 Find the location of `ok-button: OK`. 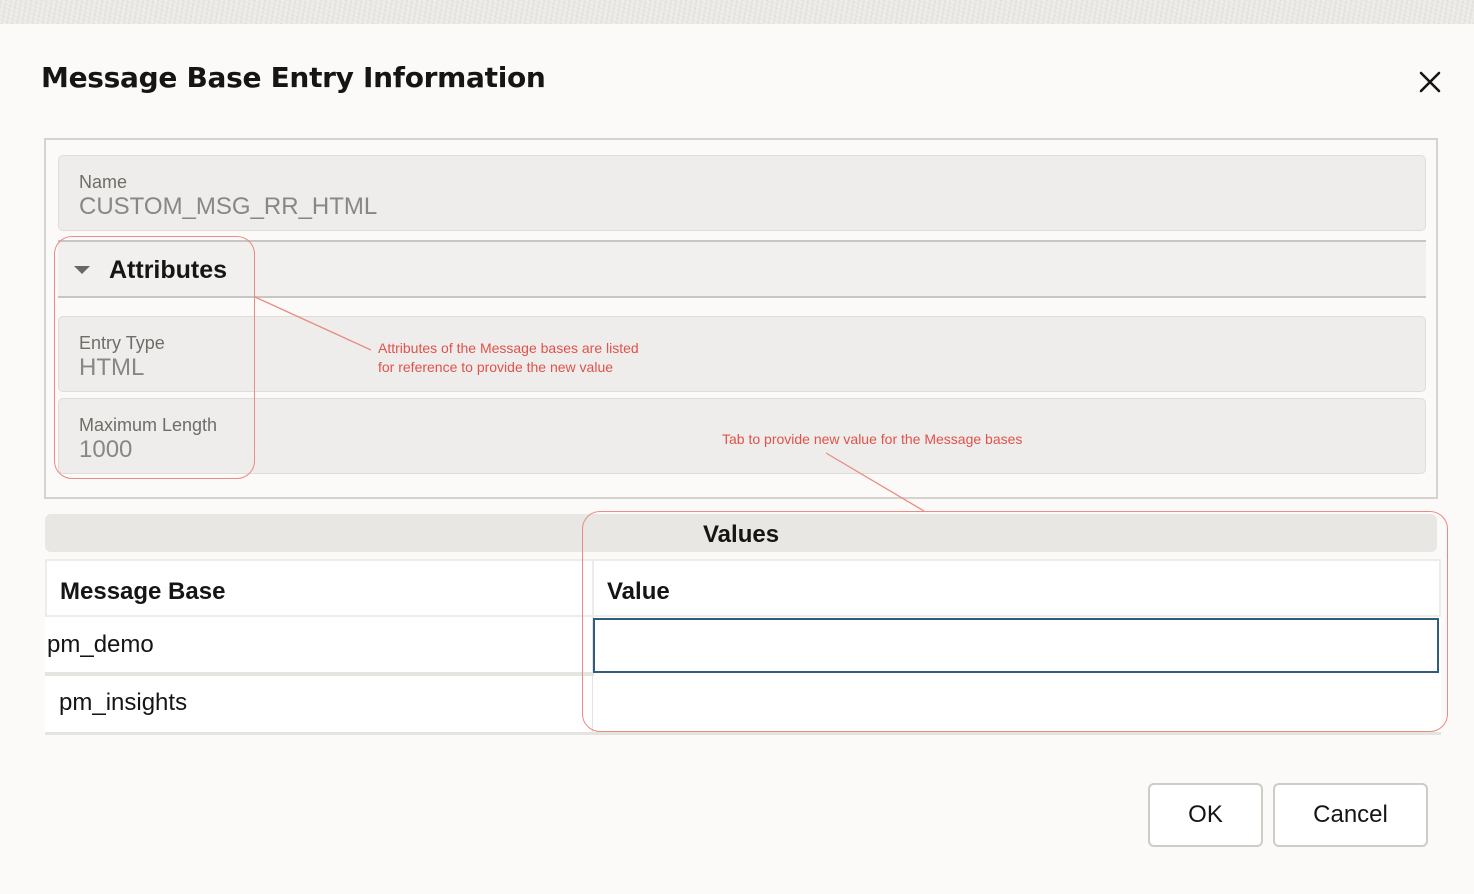

ok-button: OK is located at coordinates (1205, 815).